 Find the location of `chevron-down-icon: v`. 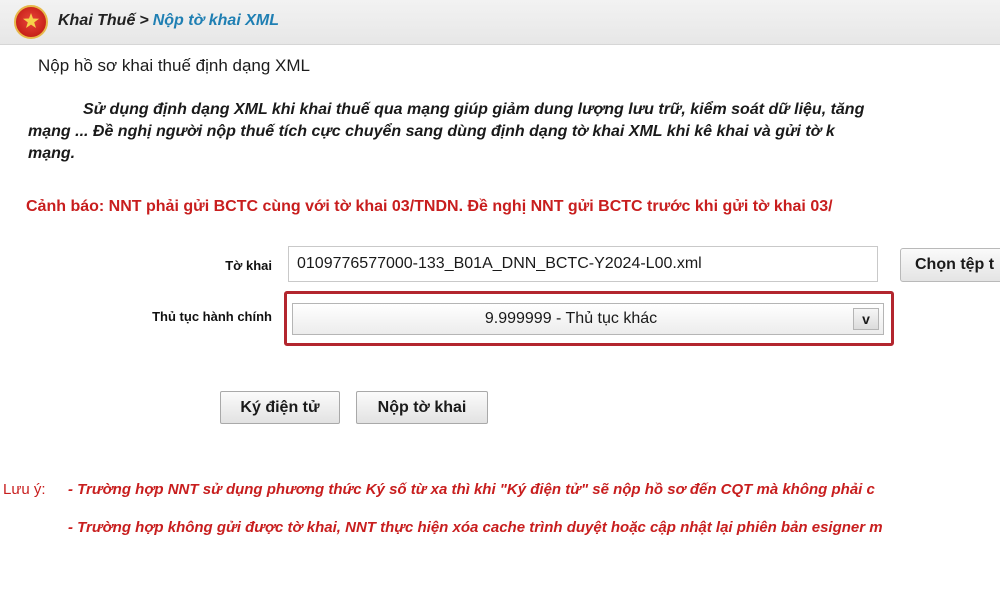

chevron-down-icon: v is located at coordinates (866, 319).